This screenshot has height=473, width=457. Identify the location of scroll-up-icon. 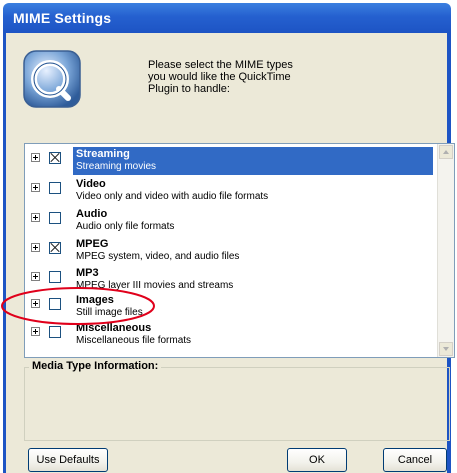
(446, 152).